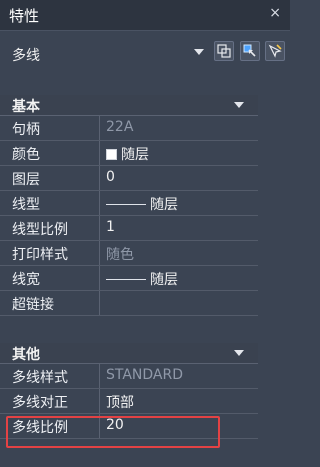 This screenshot has width=320, height=467. Describe the element at coordinates (199, 52) in the screenshot. I see `chevron-down-icon` at that location.